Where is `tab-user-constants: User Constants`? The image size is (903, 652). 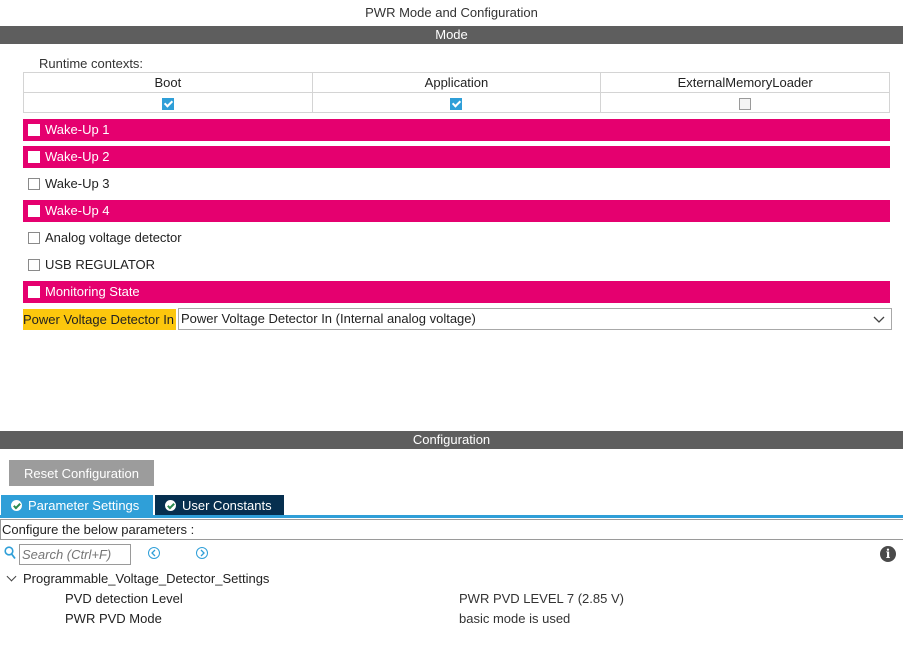 tab-user-constants: User Constants is located at coordinates (219, 505).